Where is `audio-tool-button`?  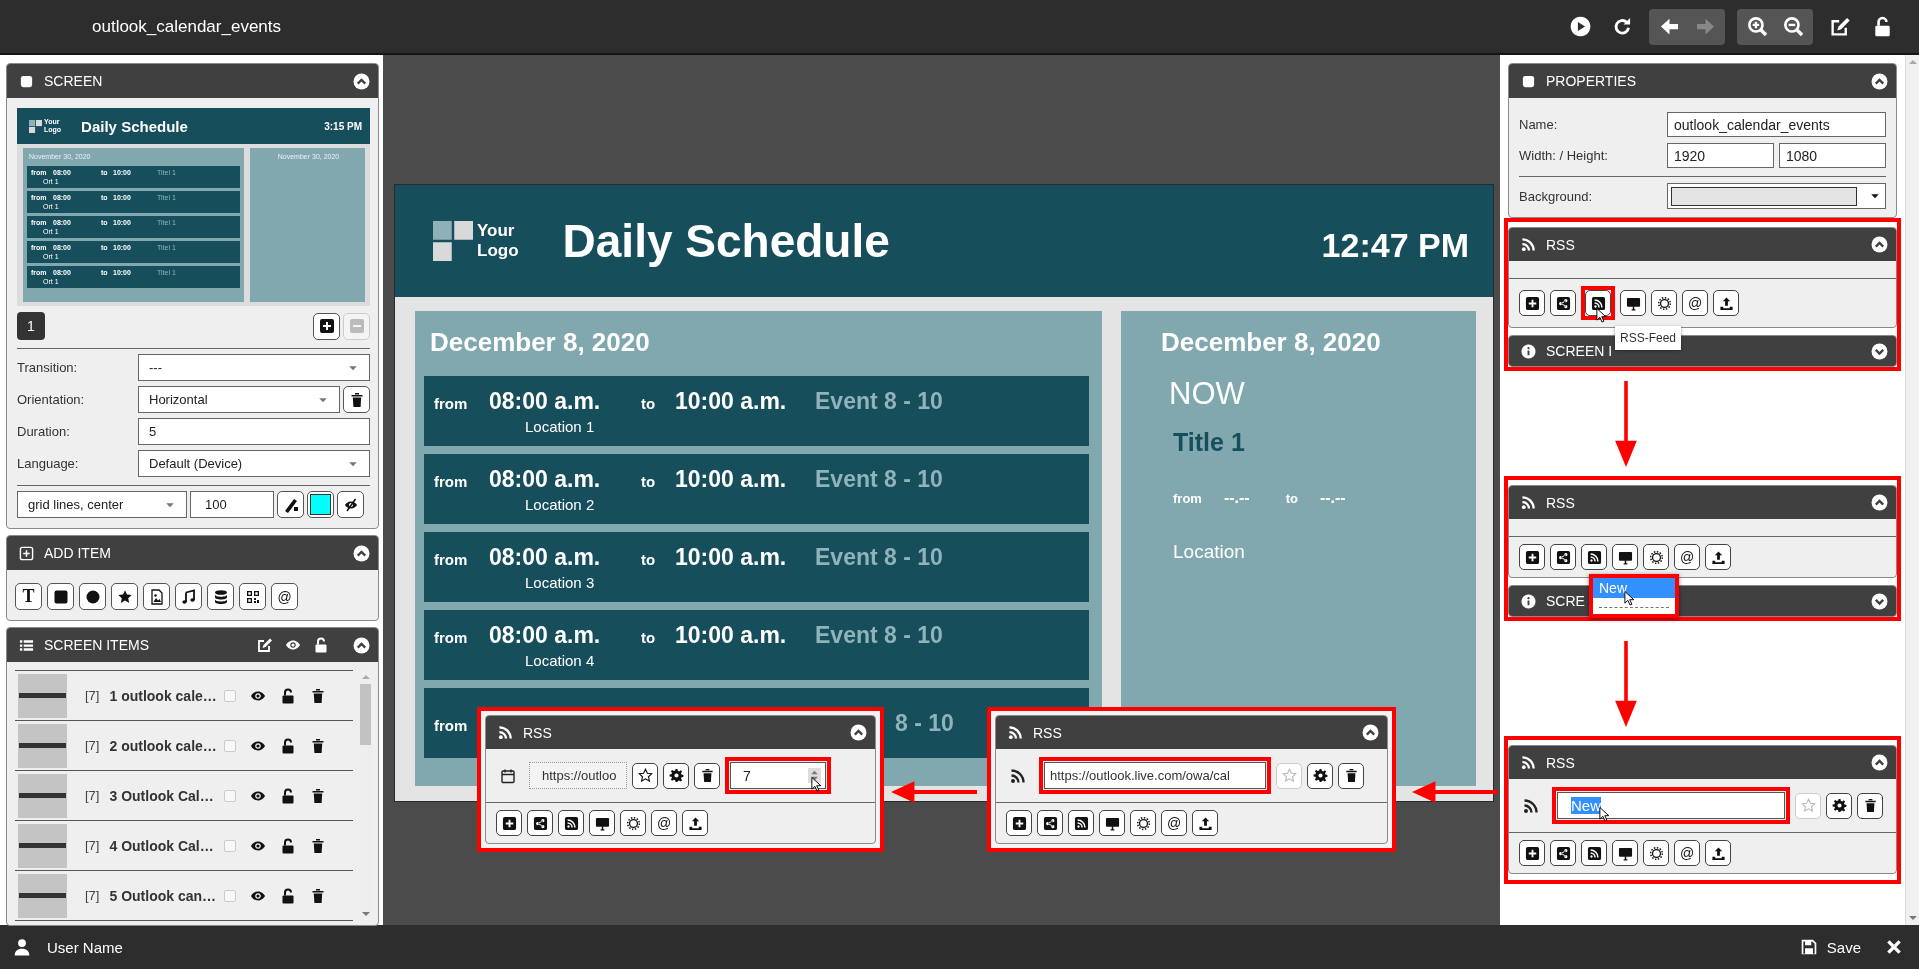 audio-tool-button is located at coordinates (188, 596).